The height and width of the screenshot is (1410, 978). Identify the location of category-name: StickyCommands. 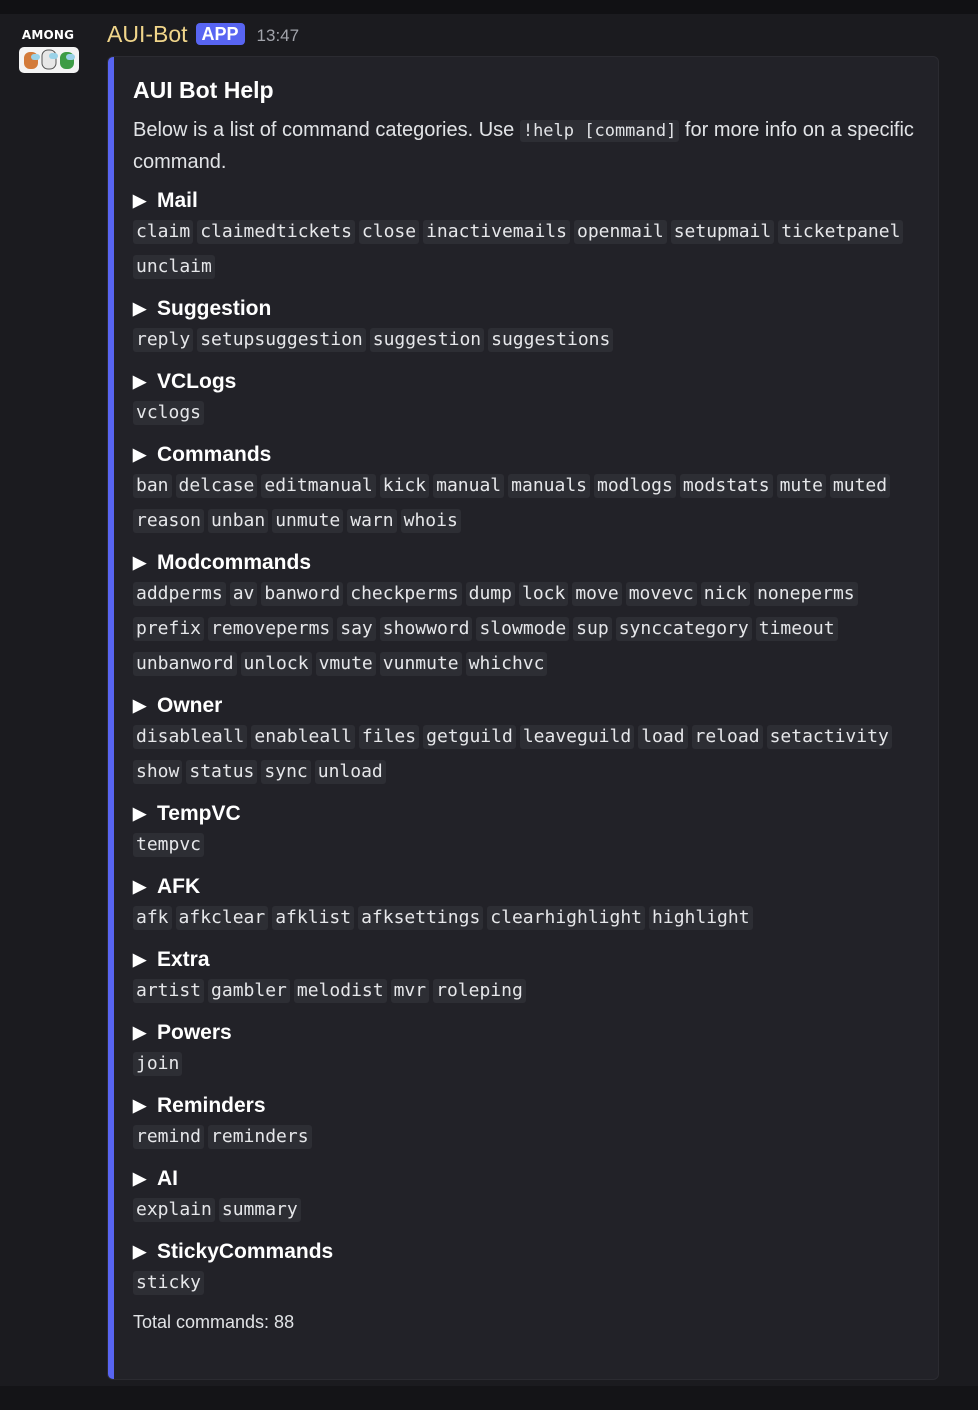
(245, 1251).